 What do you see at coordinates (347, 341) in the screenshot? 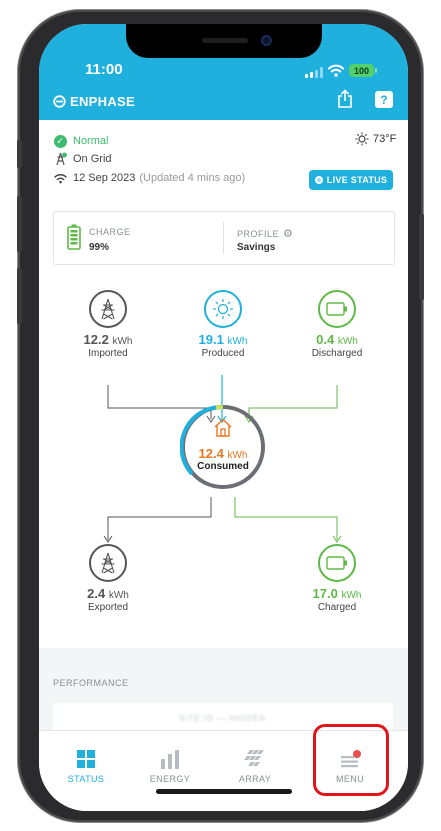
I see `discharged-unit: kWh` at bounding box center [347, 341].